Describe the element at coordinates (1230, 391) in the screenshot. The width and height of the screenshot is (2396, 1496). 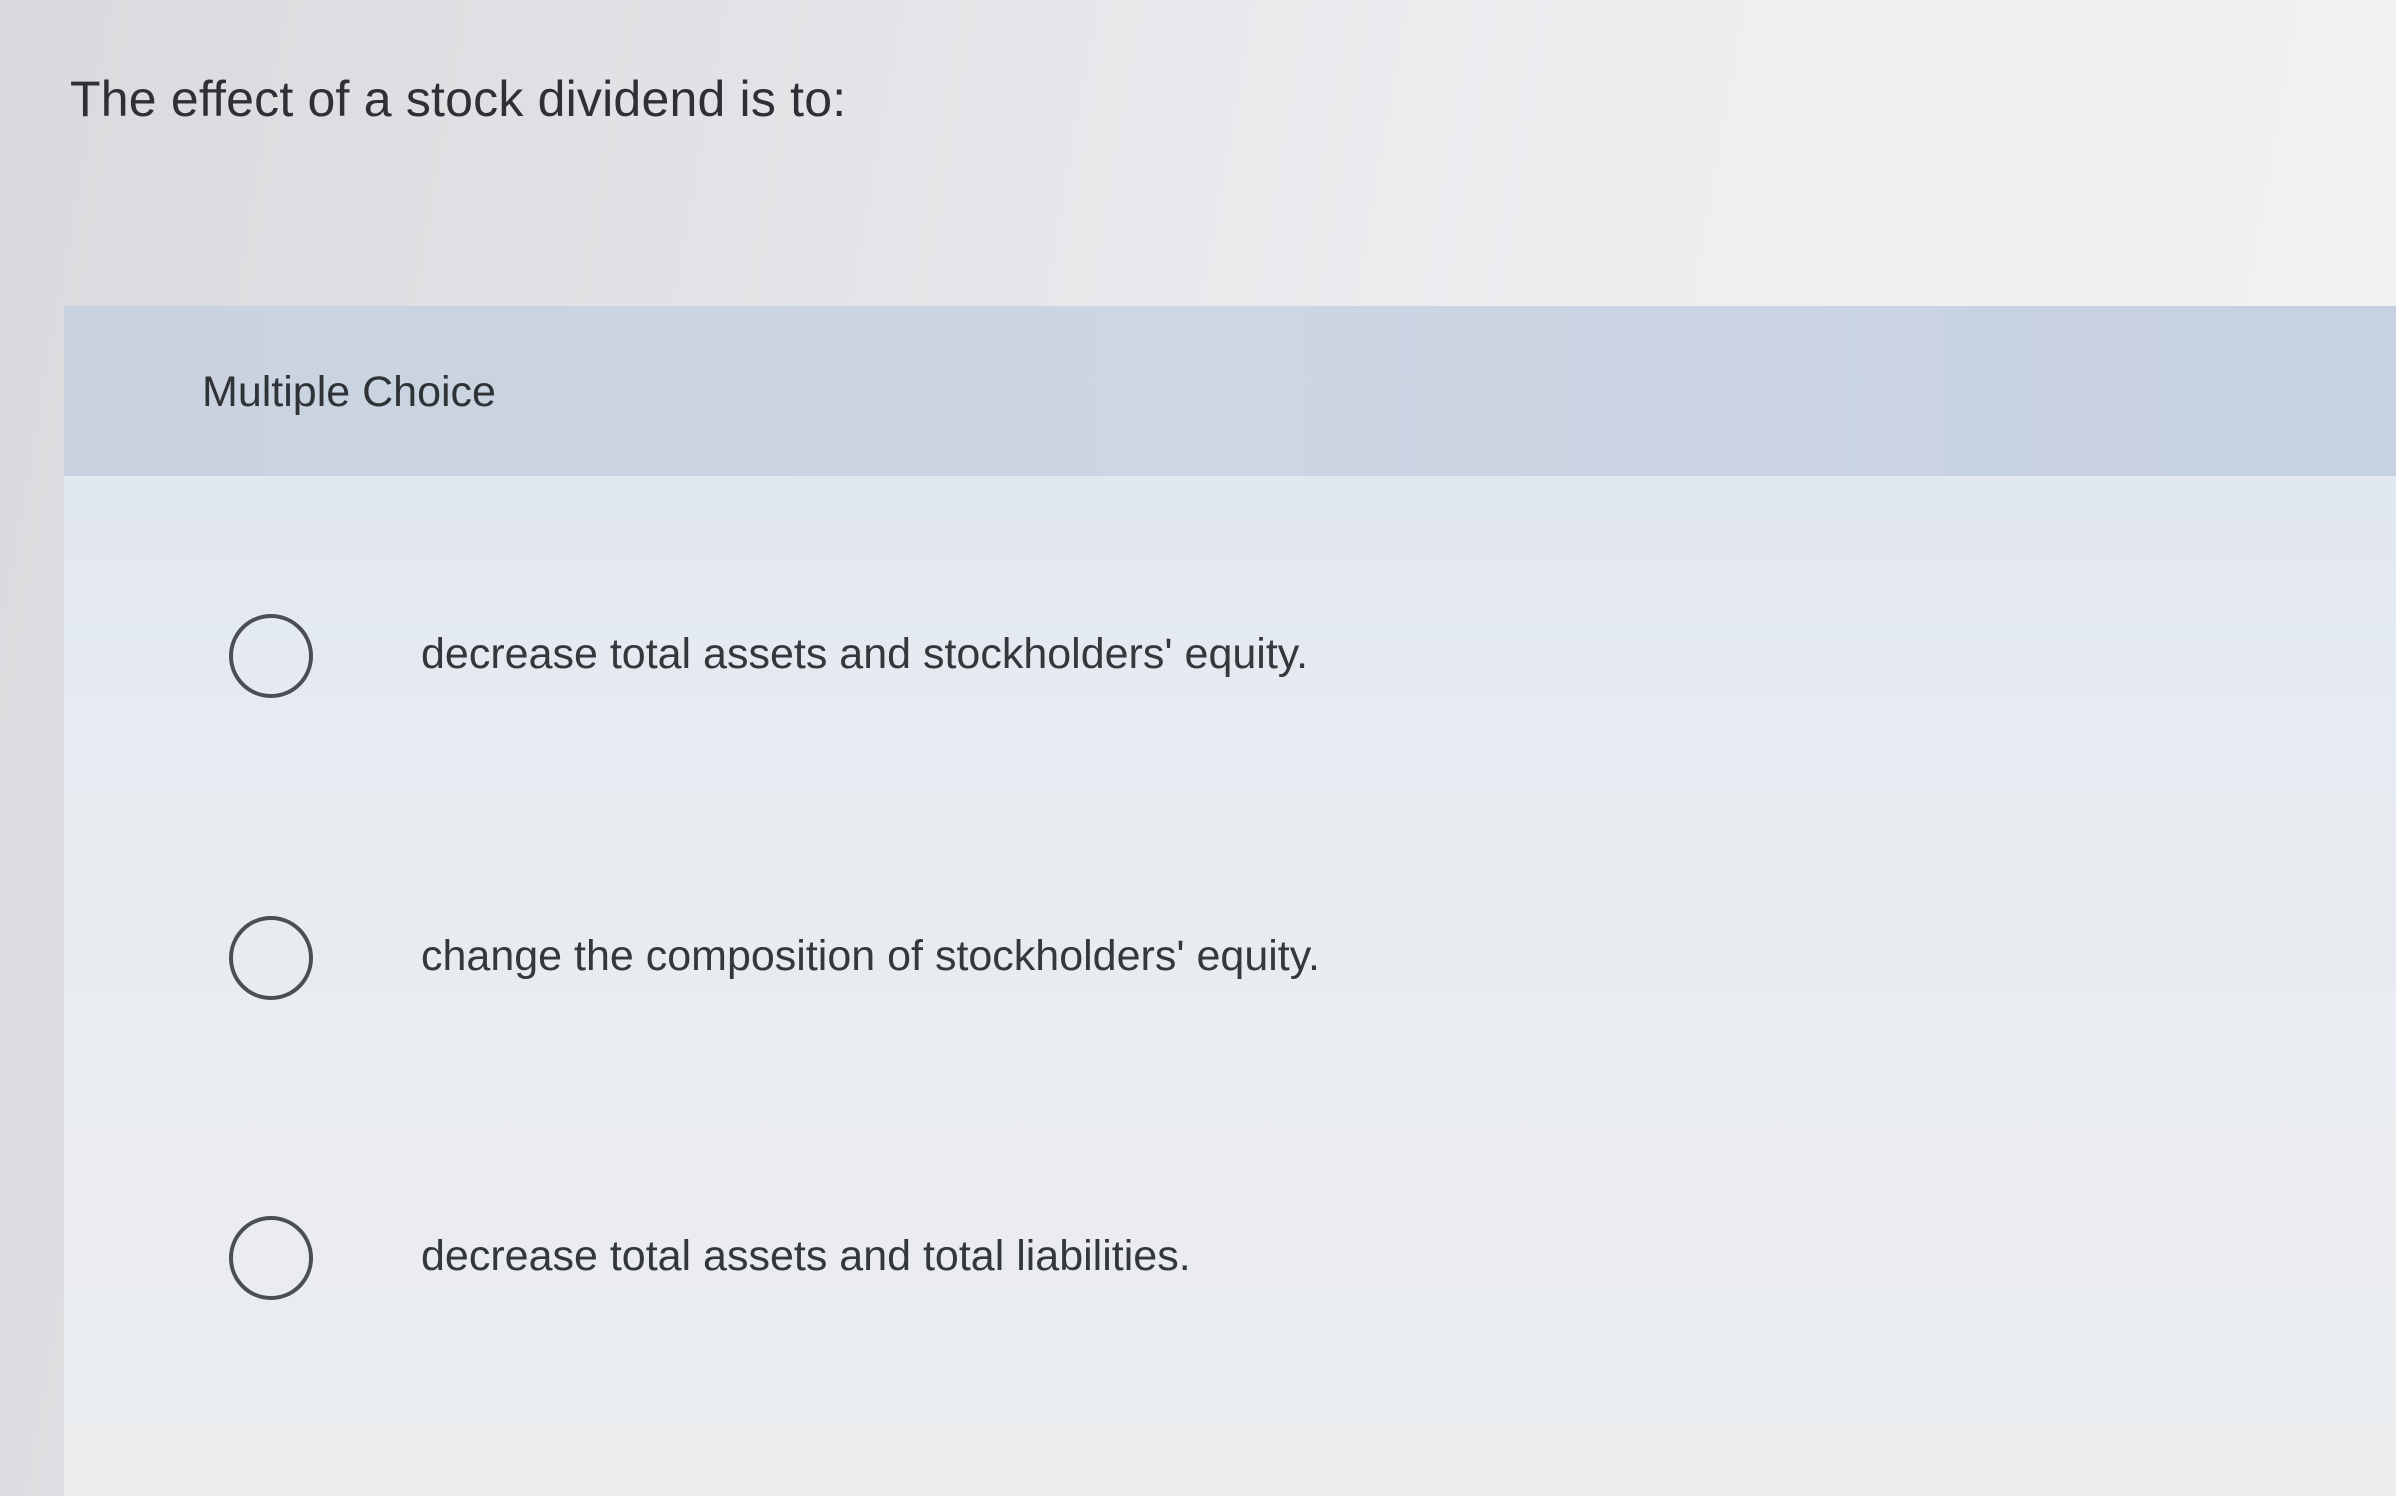
I see `panel-header: Multiple Choice` at that location.